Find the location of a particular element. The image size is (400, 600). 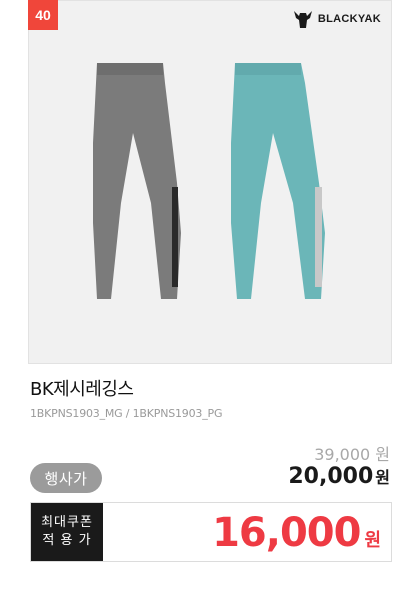

sale-price-value: 20,000 is located at coordinates (331, 476).